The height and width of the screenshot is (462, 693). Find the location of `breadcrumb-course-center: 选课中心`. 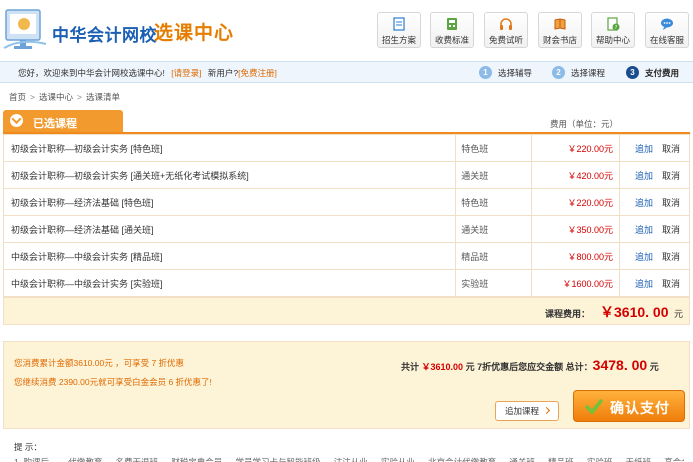

breadcrumb-course-center: 选课中心 is located at coordinates (56, 97).